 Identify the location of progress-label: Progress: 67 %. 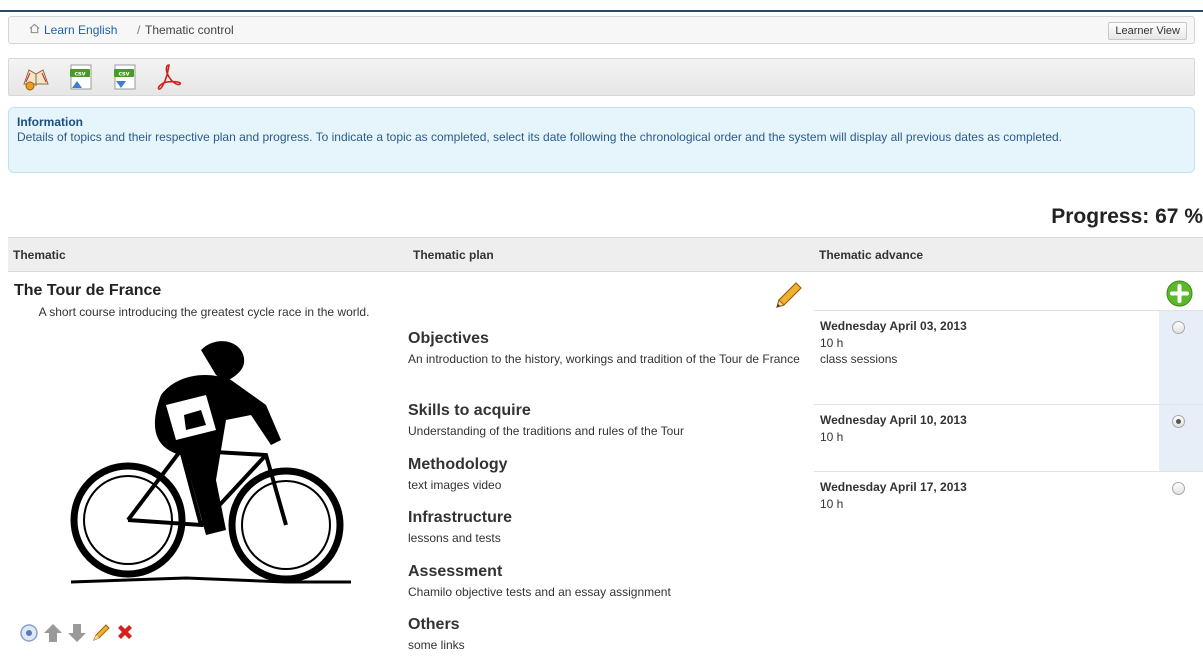
(1127, 216).